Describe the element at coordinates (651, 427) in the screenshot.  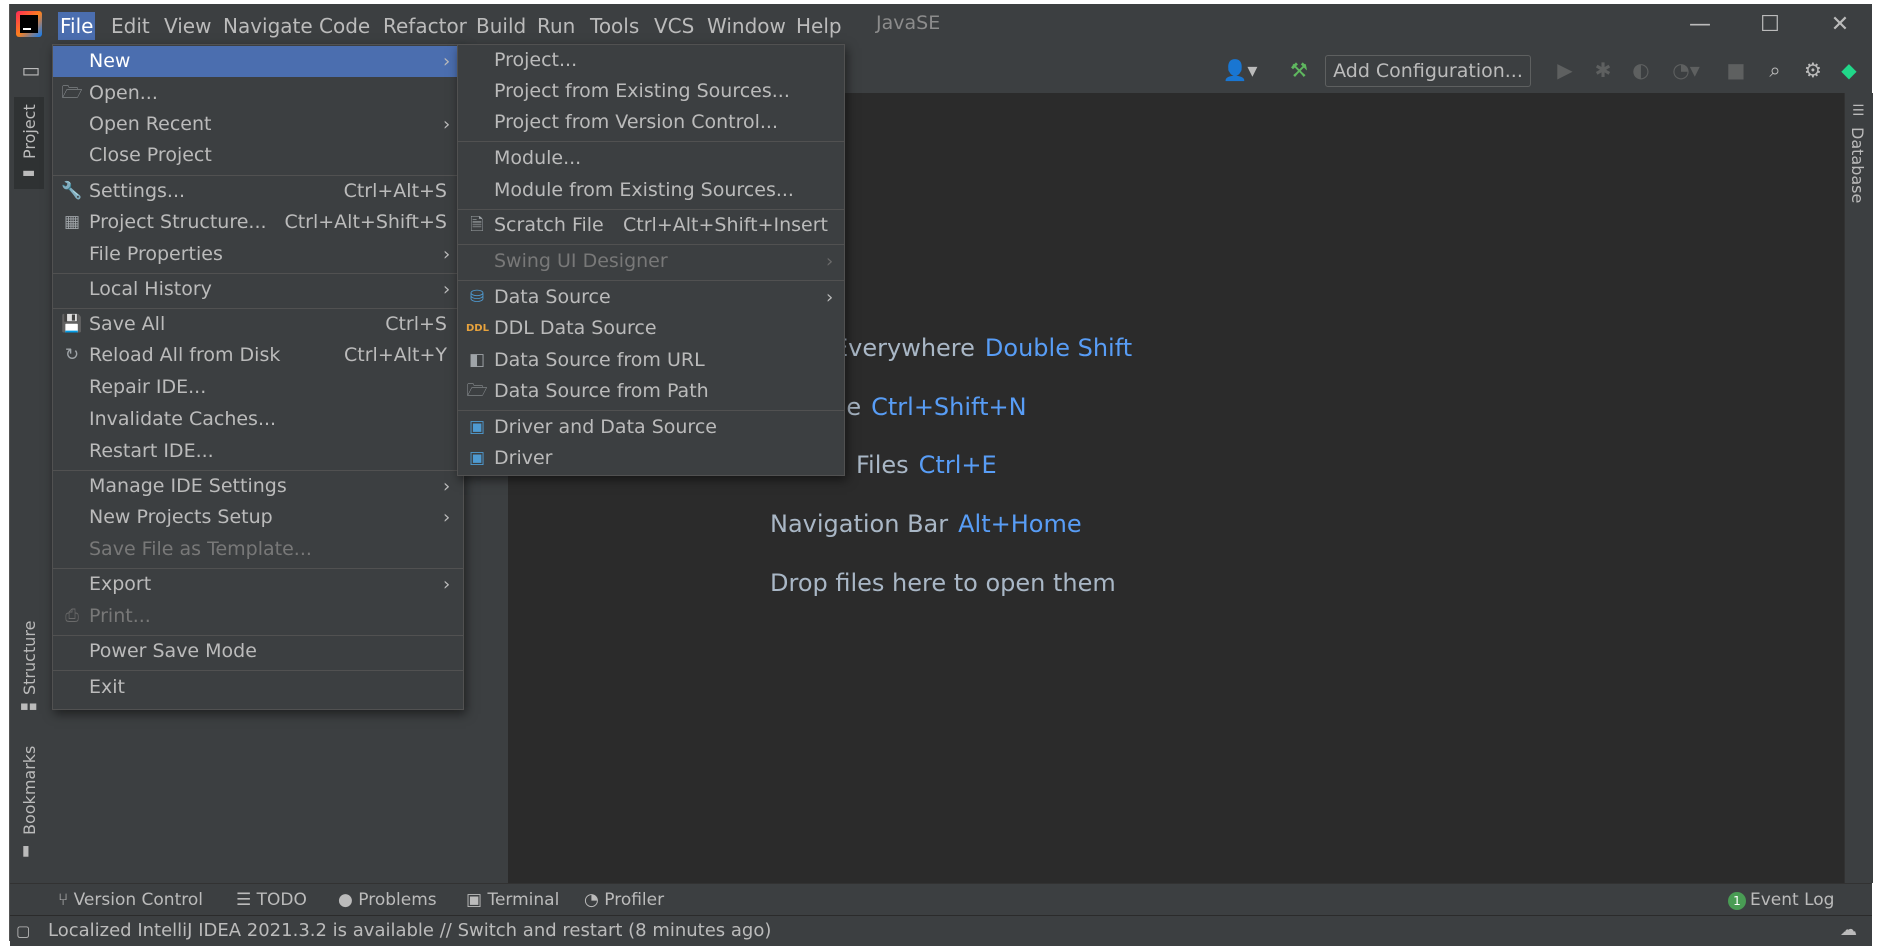
I see `new-driver-and-data-source: ▣ Driver and Data Source` at that location.